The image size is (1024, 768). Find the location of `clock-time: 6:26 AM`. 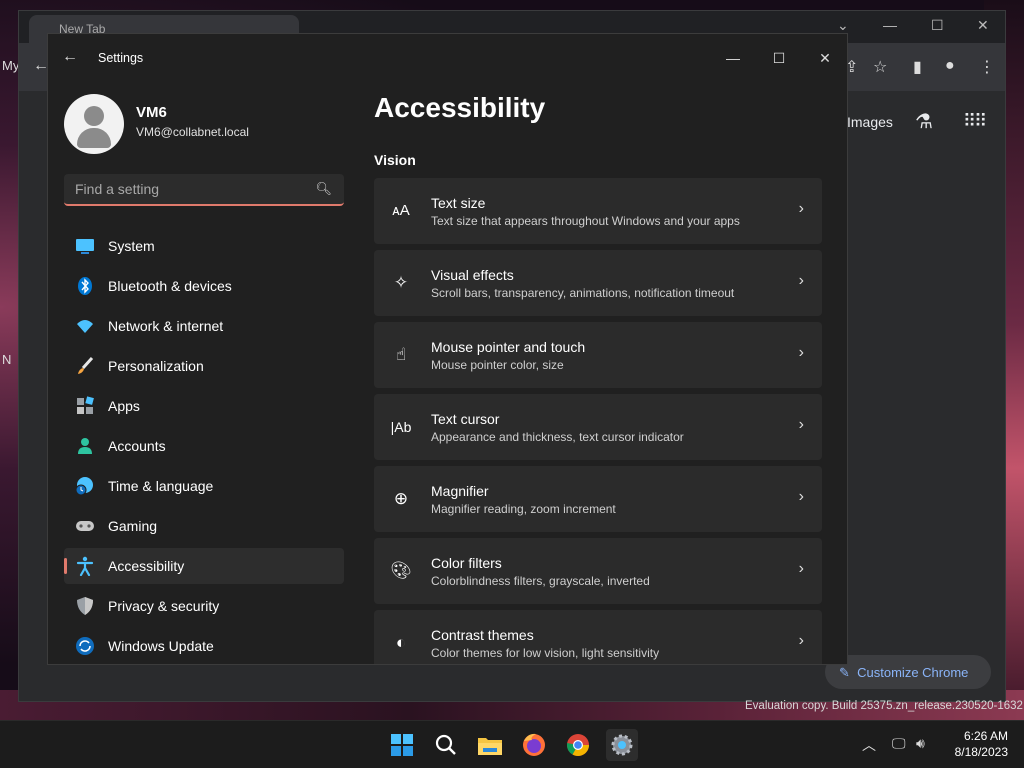

clock-time: 6:26 AM is located at coordinates (985, 736).